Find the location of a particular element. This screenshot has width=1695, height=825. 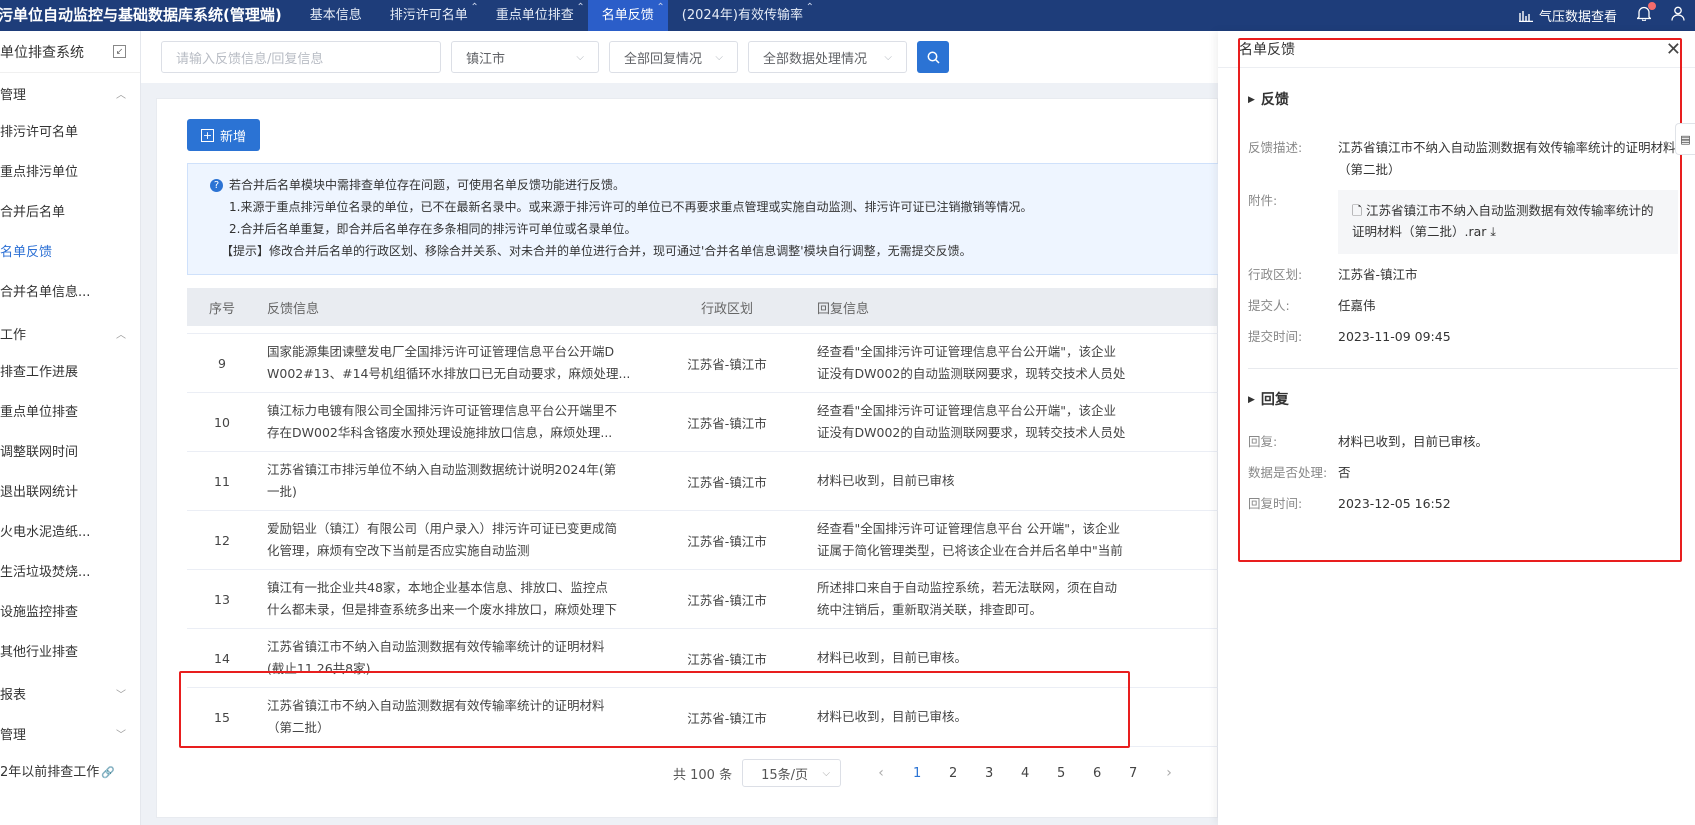

sidebar-item-8: 重点单位排查 is located at coordinates (70, 413).